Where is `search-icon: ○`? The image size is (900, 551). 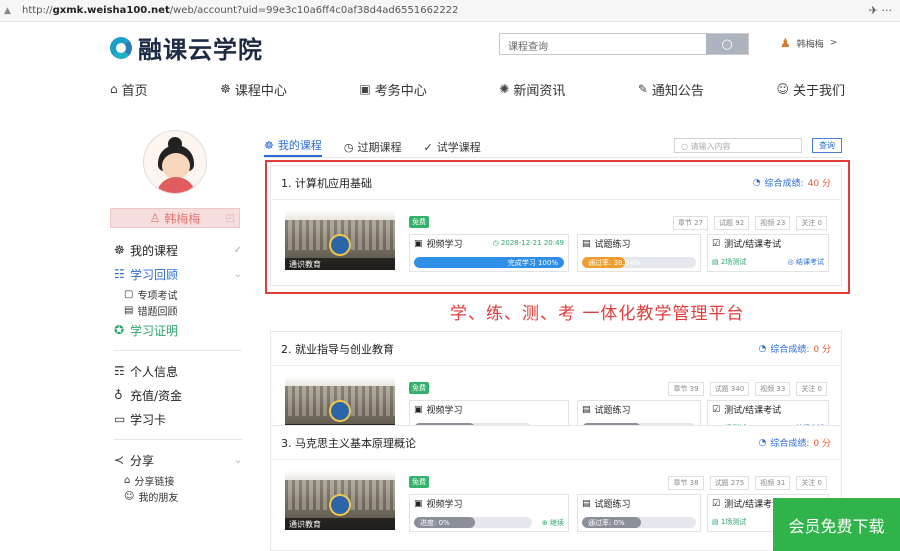 search-icon: ○ is located at coordinates (727, 44).